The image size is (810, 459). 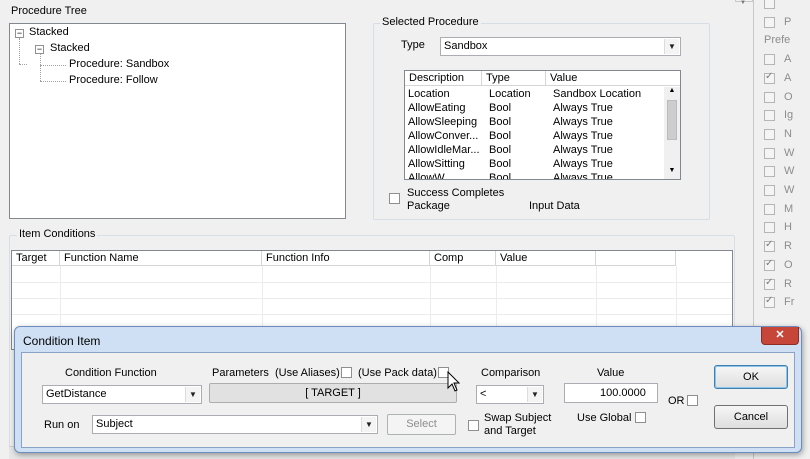 What do you see at coordinates (534, 151) in the screenshot?
I see `list-item: AllowIdleMar... Bool Always True` at bounding box center [534, 151].